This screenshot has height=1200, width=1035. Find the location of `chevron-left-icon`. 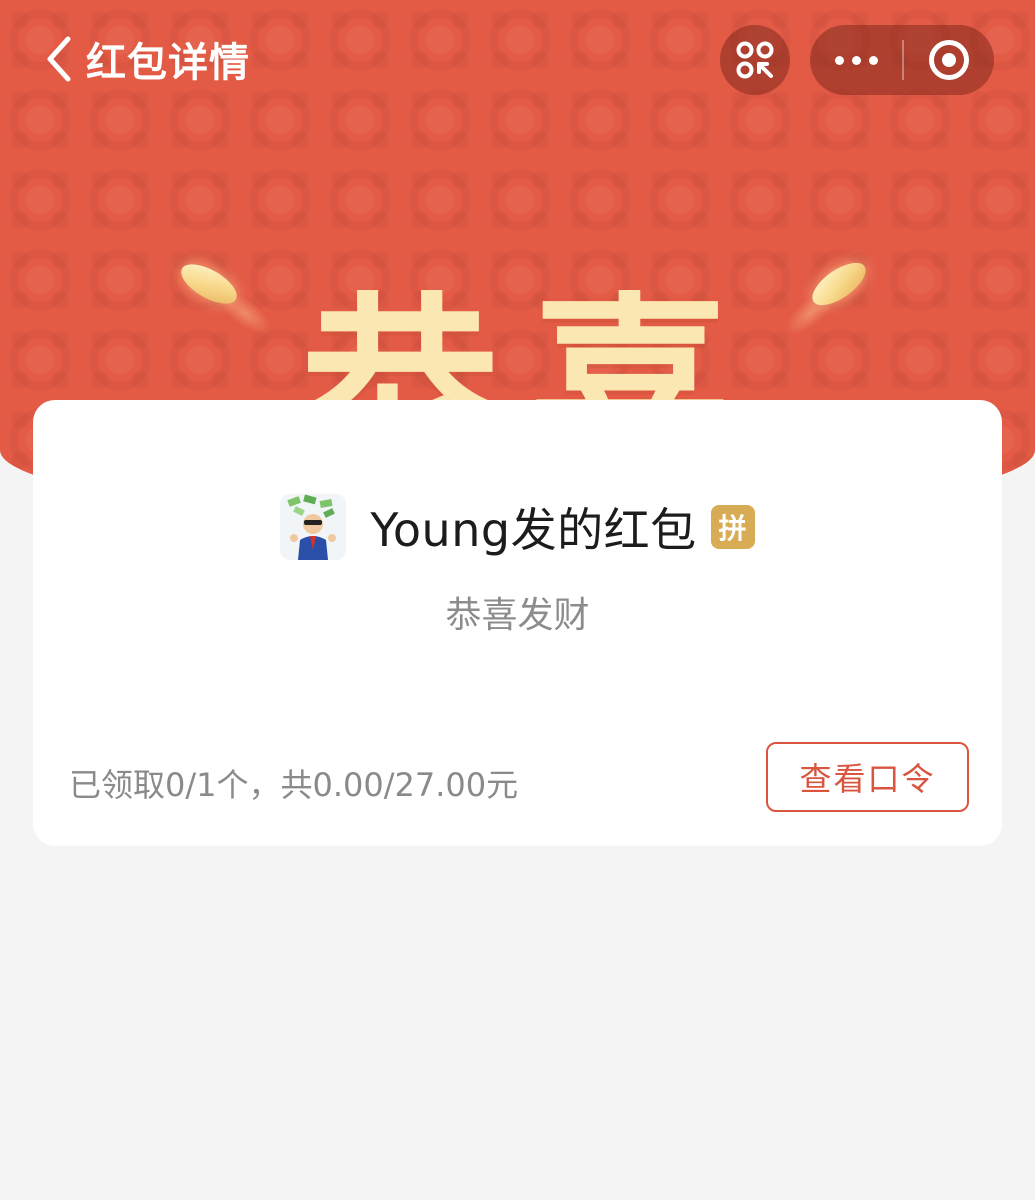

chevron-left-icon is located at coordinates (59, 59).